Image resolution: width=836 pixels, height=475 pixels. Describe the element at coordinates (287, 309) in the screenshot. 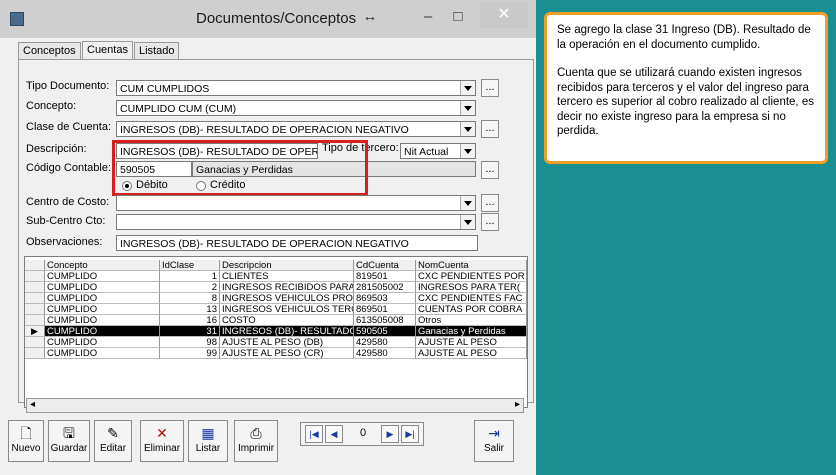

I see `cell-descripcion: INGRESOS VEHICULOS TERC` at that location.